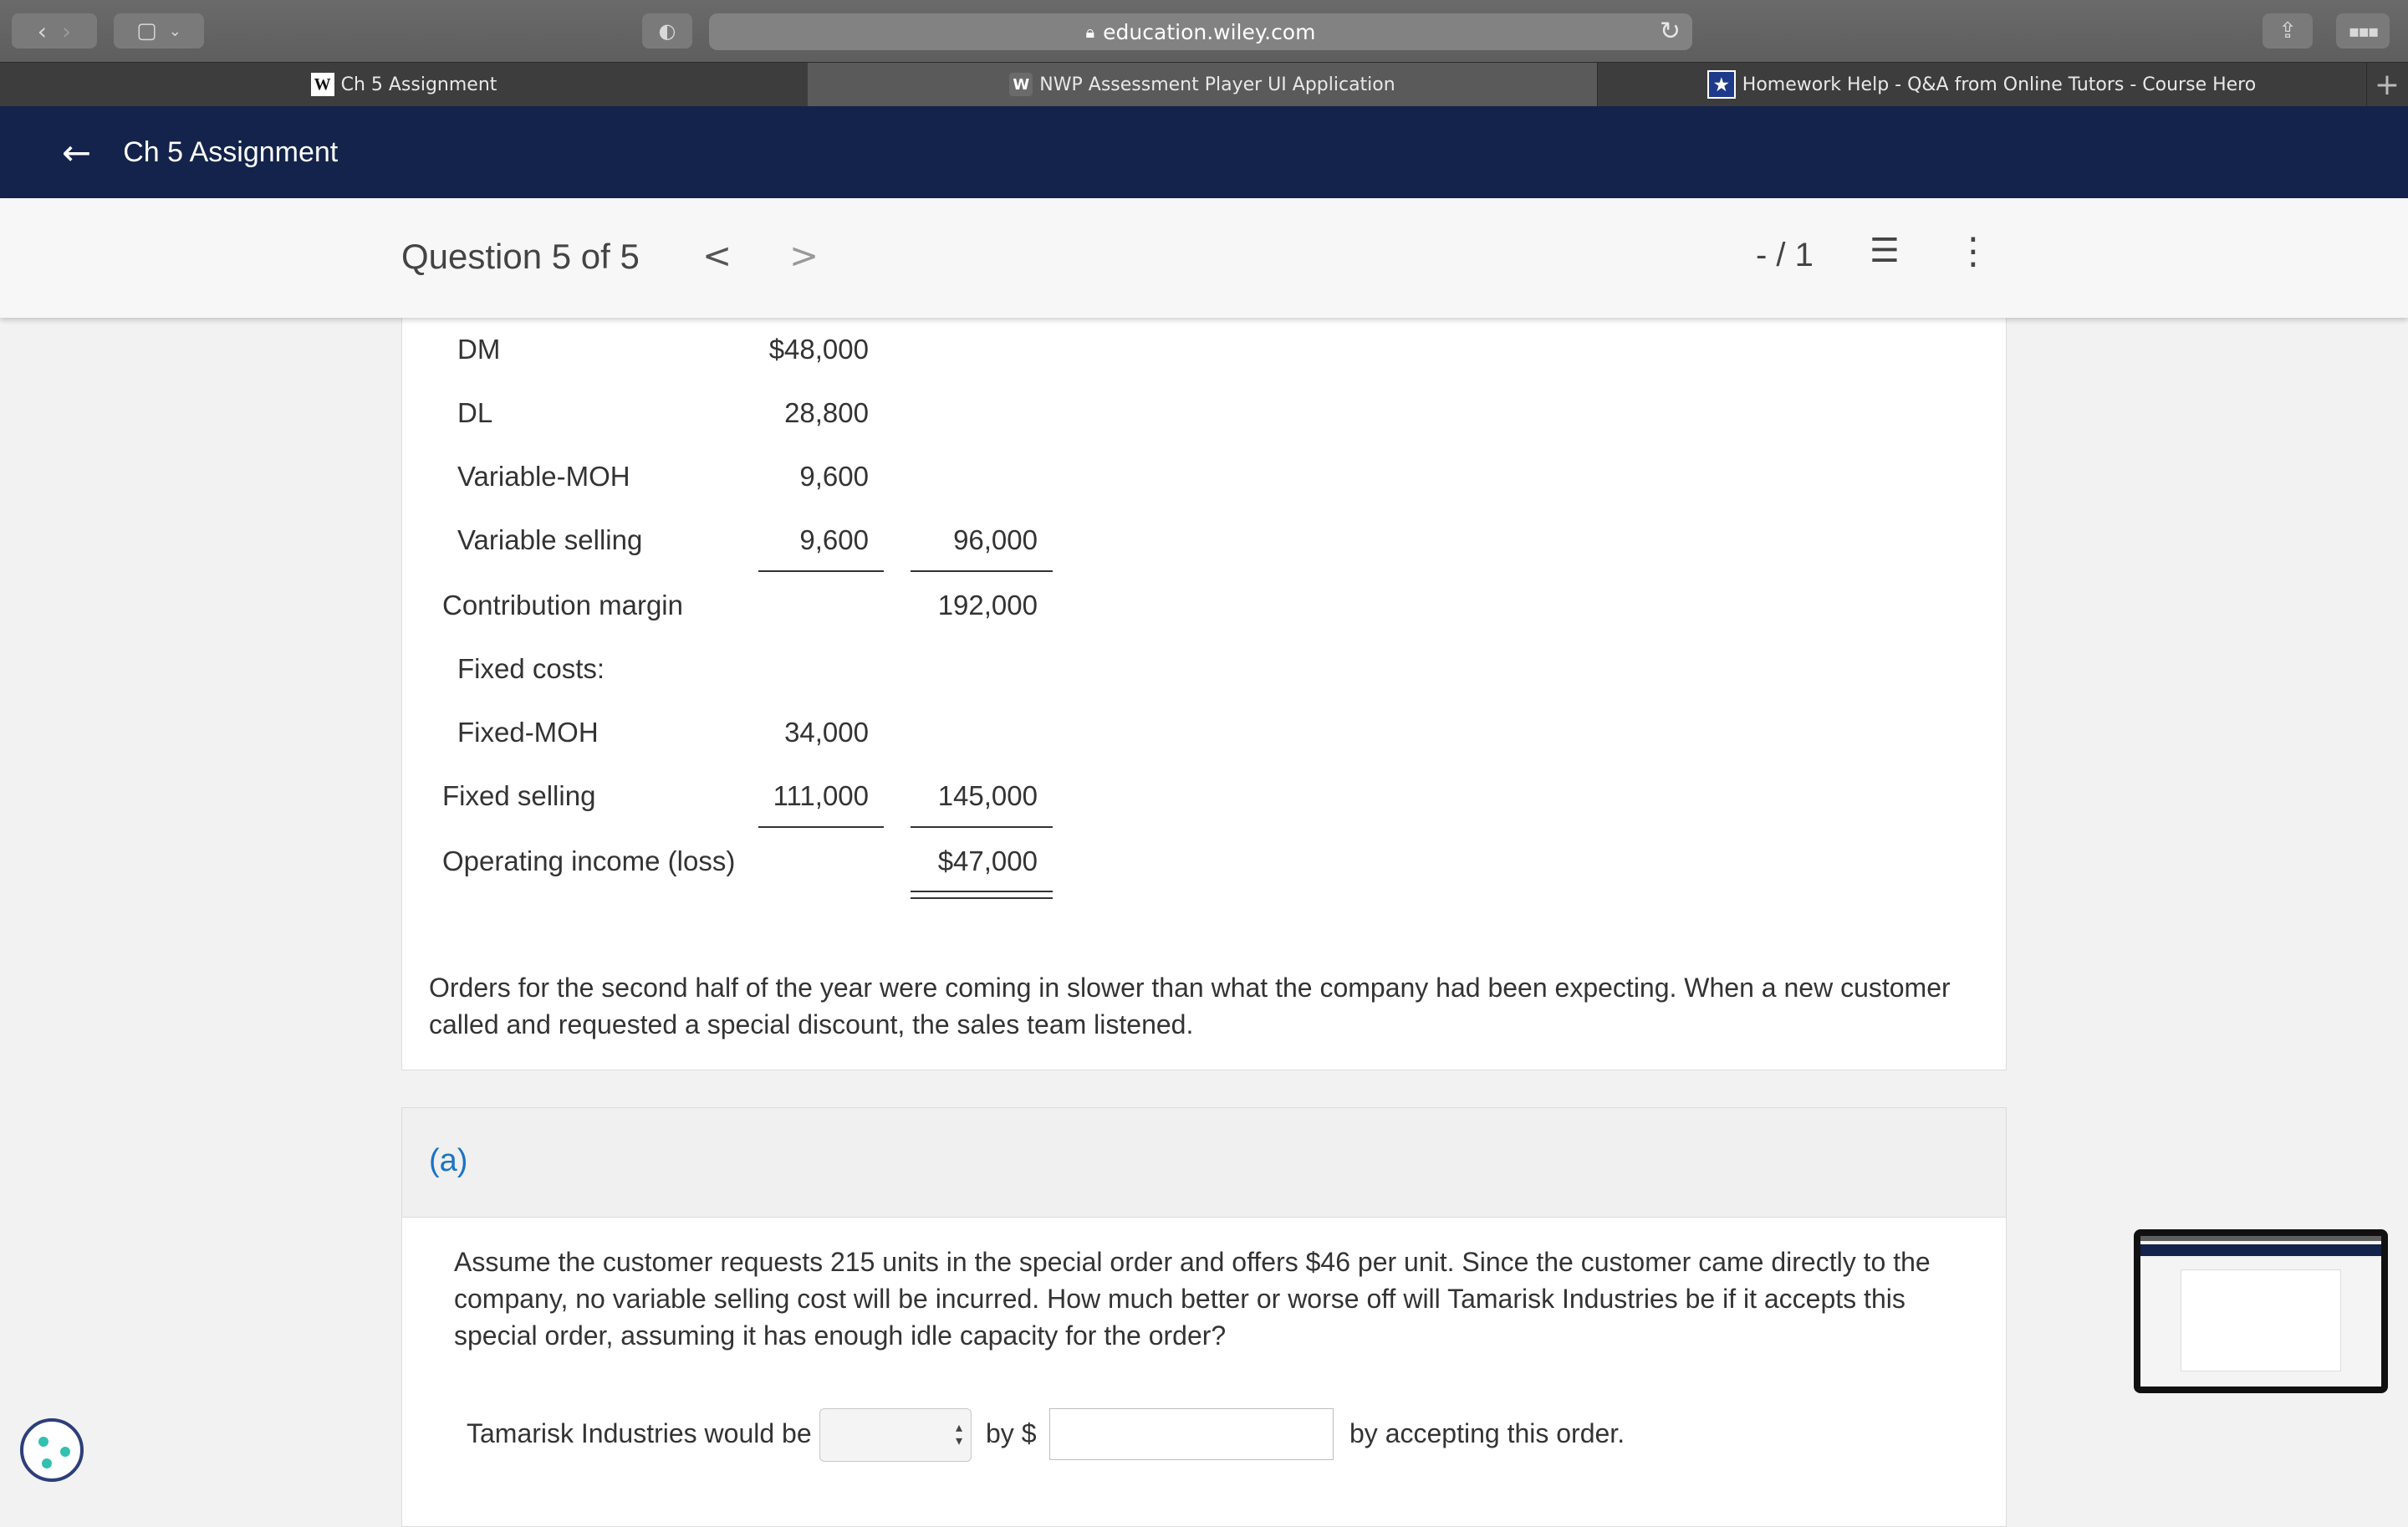 The height and width of the screenshot is (1527, 2408). What do you see at coordinates (67, 32) in the screenshot?
I see `chevron-right-icon: ›` at bounding box center [67, 32].